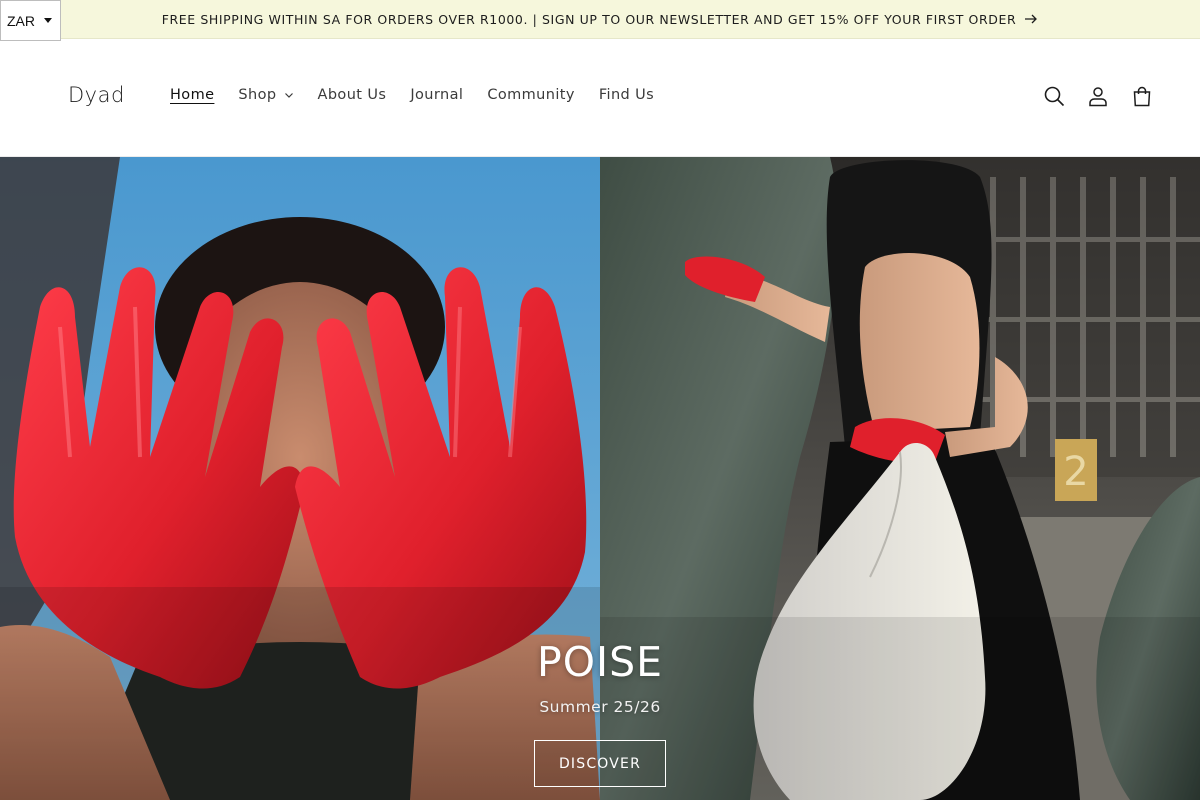 Image resolution: width=1200 pixels, height=800 pixels. I want to click on nav-item-find-us: Find Us, so click(626, 95).